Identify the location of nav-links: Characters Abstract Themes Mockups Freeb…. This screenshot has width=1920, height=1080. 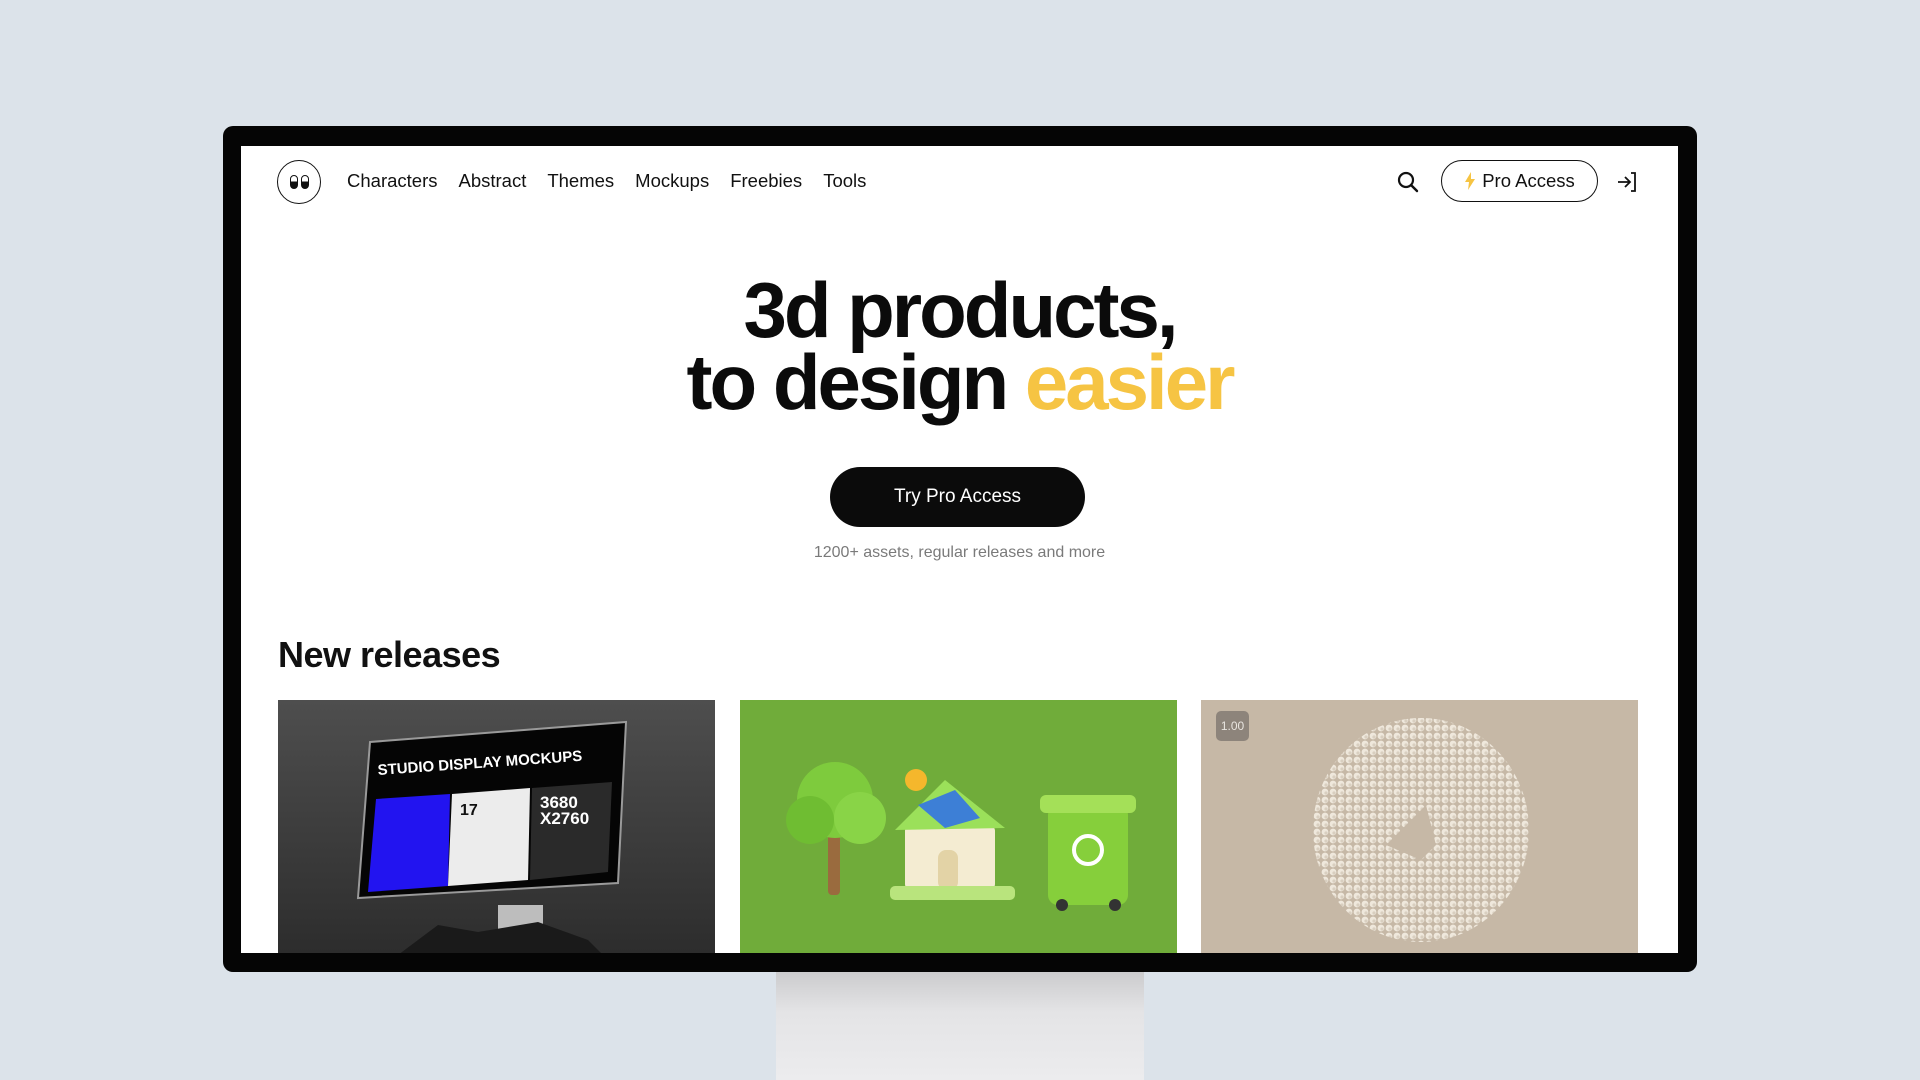
(606, 181).